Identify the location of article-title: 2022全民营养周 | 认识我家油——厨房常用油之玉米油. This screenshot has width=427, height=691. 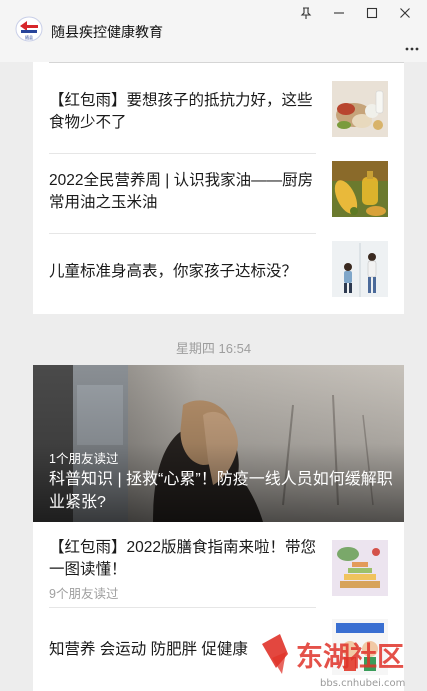
(183, 192).